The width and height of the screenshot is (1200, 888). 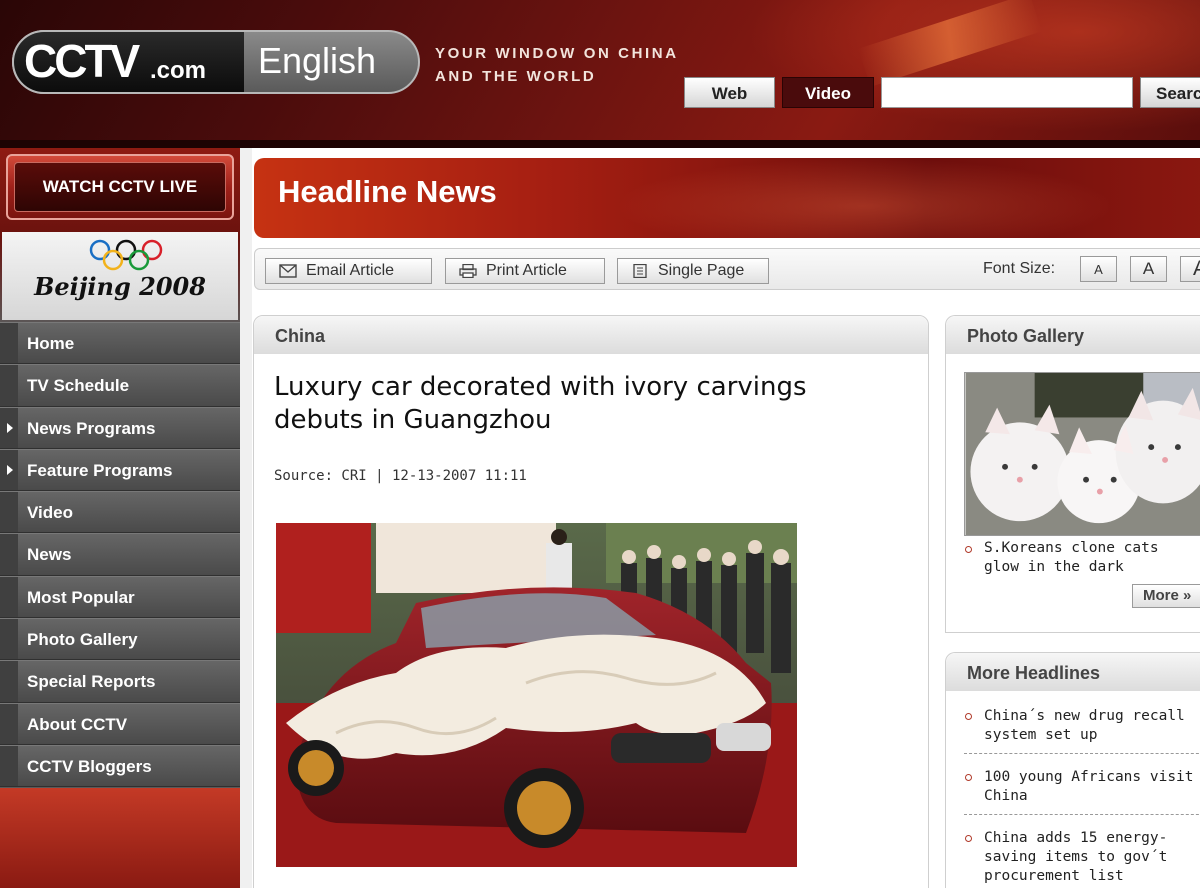 What do you see at coordinates (317, 61) in the screenshot?
I see `edition-label: English` at bounding box center [317, 61].